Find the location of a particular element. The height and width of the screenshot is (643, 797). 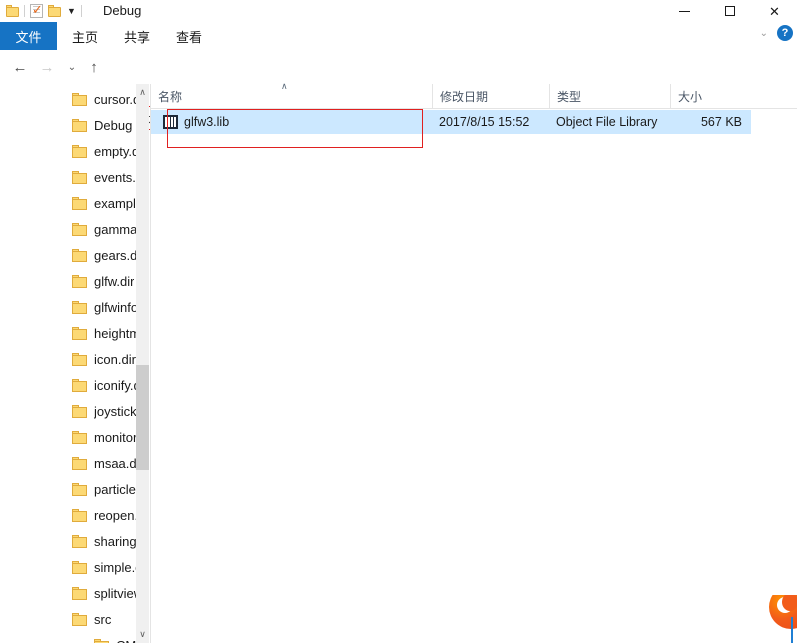

tree-item-label: sharing. is located at coordinates (117, 541).